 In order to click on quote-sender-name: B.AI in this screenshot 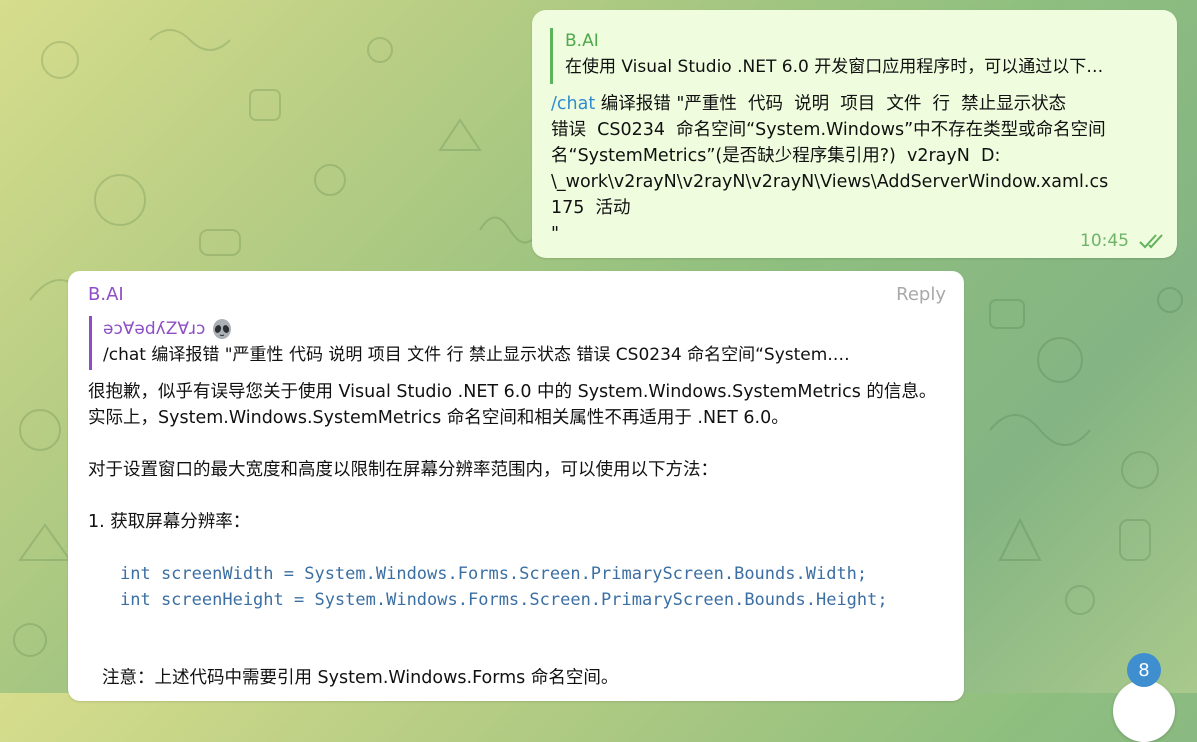, I will do `click(582, 41)`.